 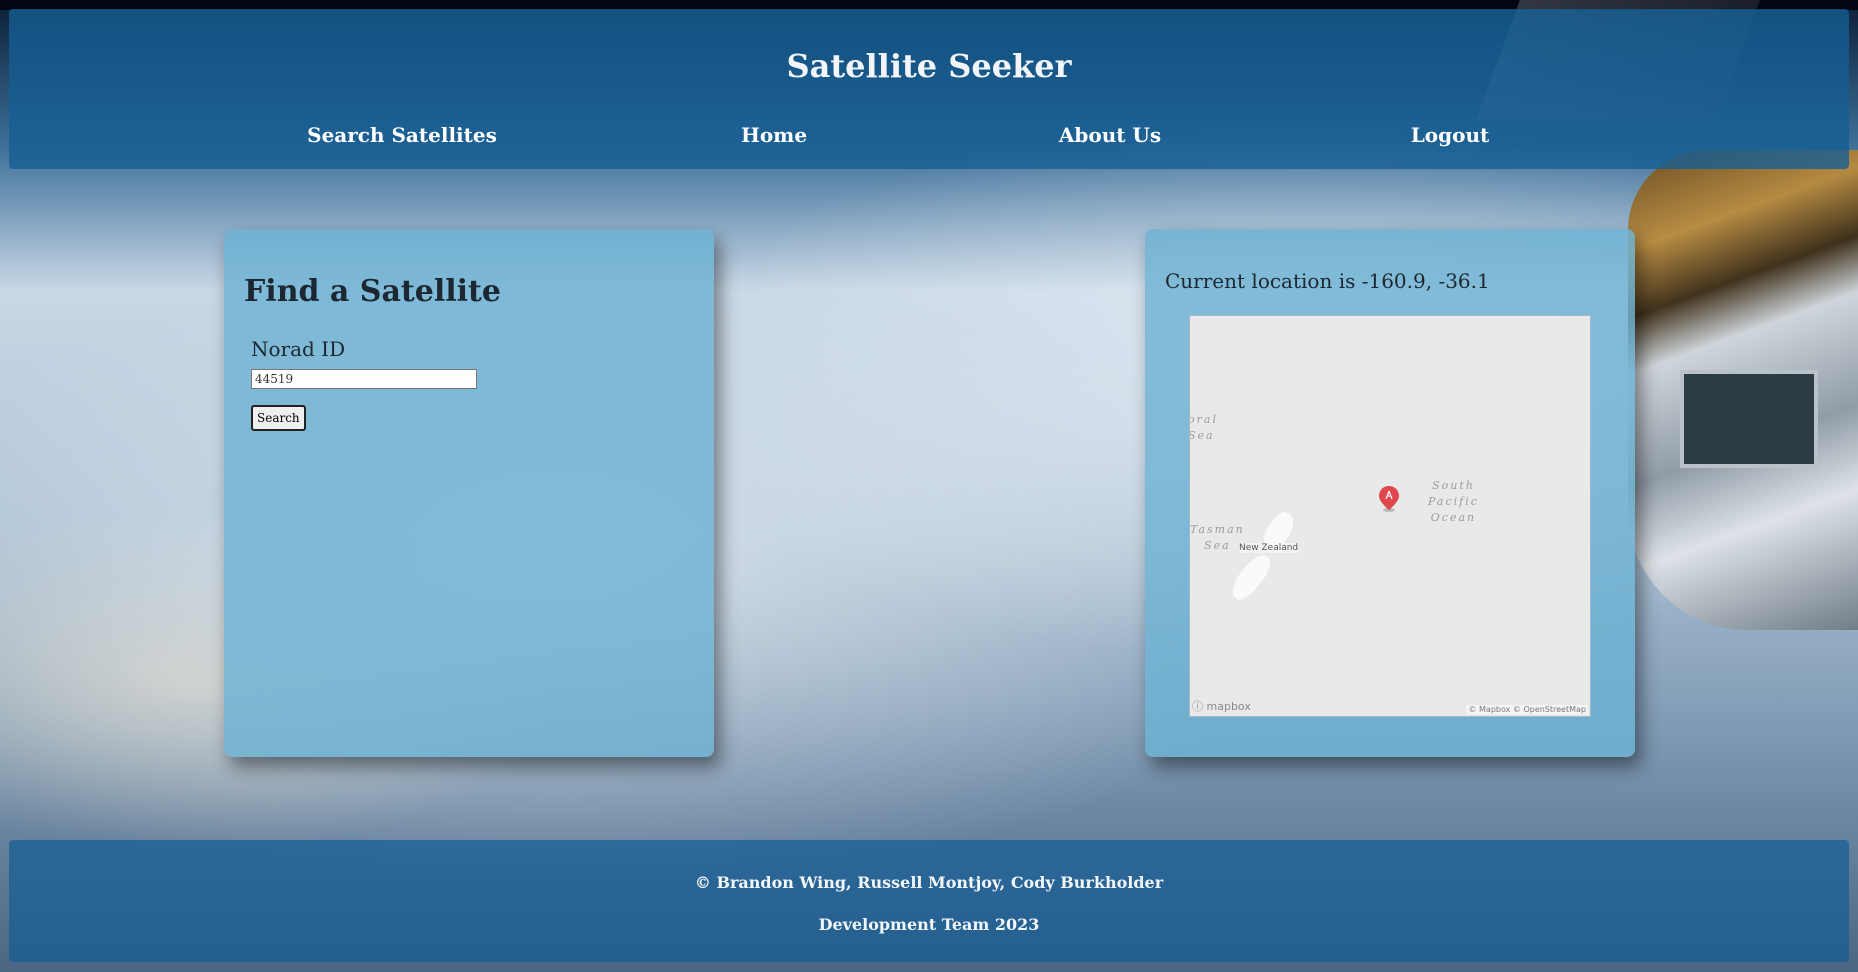 I want to click on map-label-new-zealand: New Zealand, so click(x=1269, y=548).